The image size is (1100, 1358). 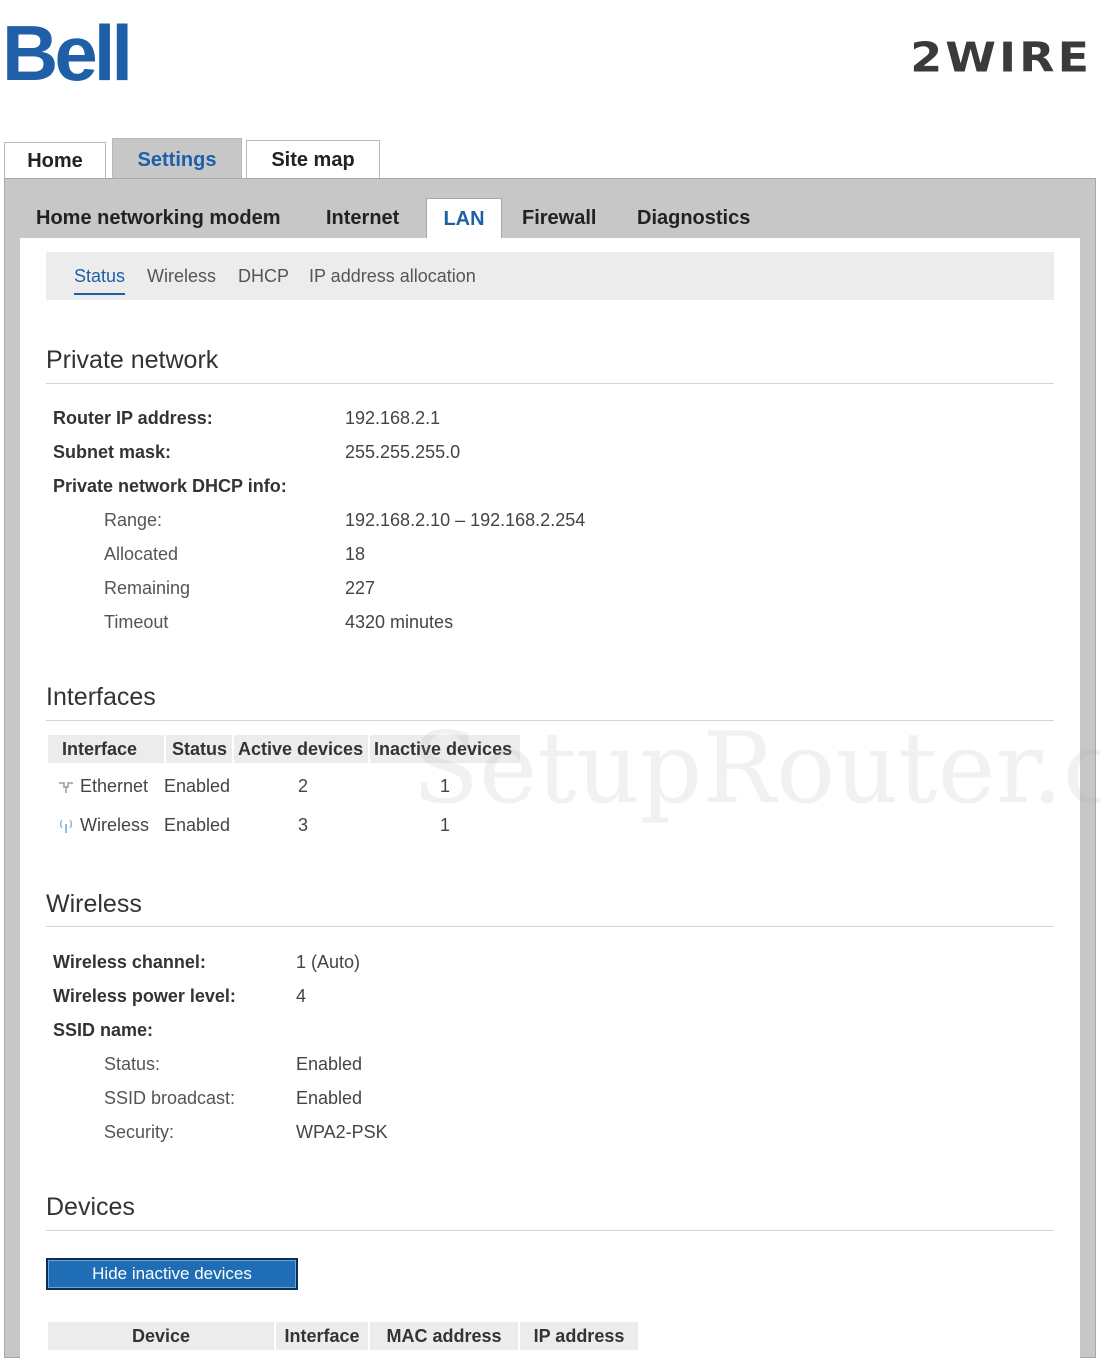 What do you see at coordinates (355, 554) in the screenshot?
I see `allocated-value: 18` at bounding box center [355, 554].